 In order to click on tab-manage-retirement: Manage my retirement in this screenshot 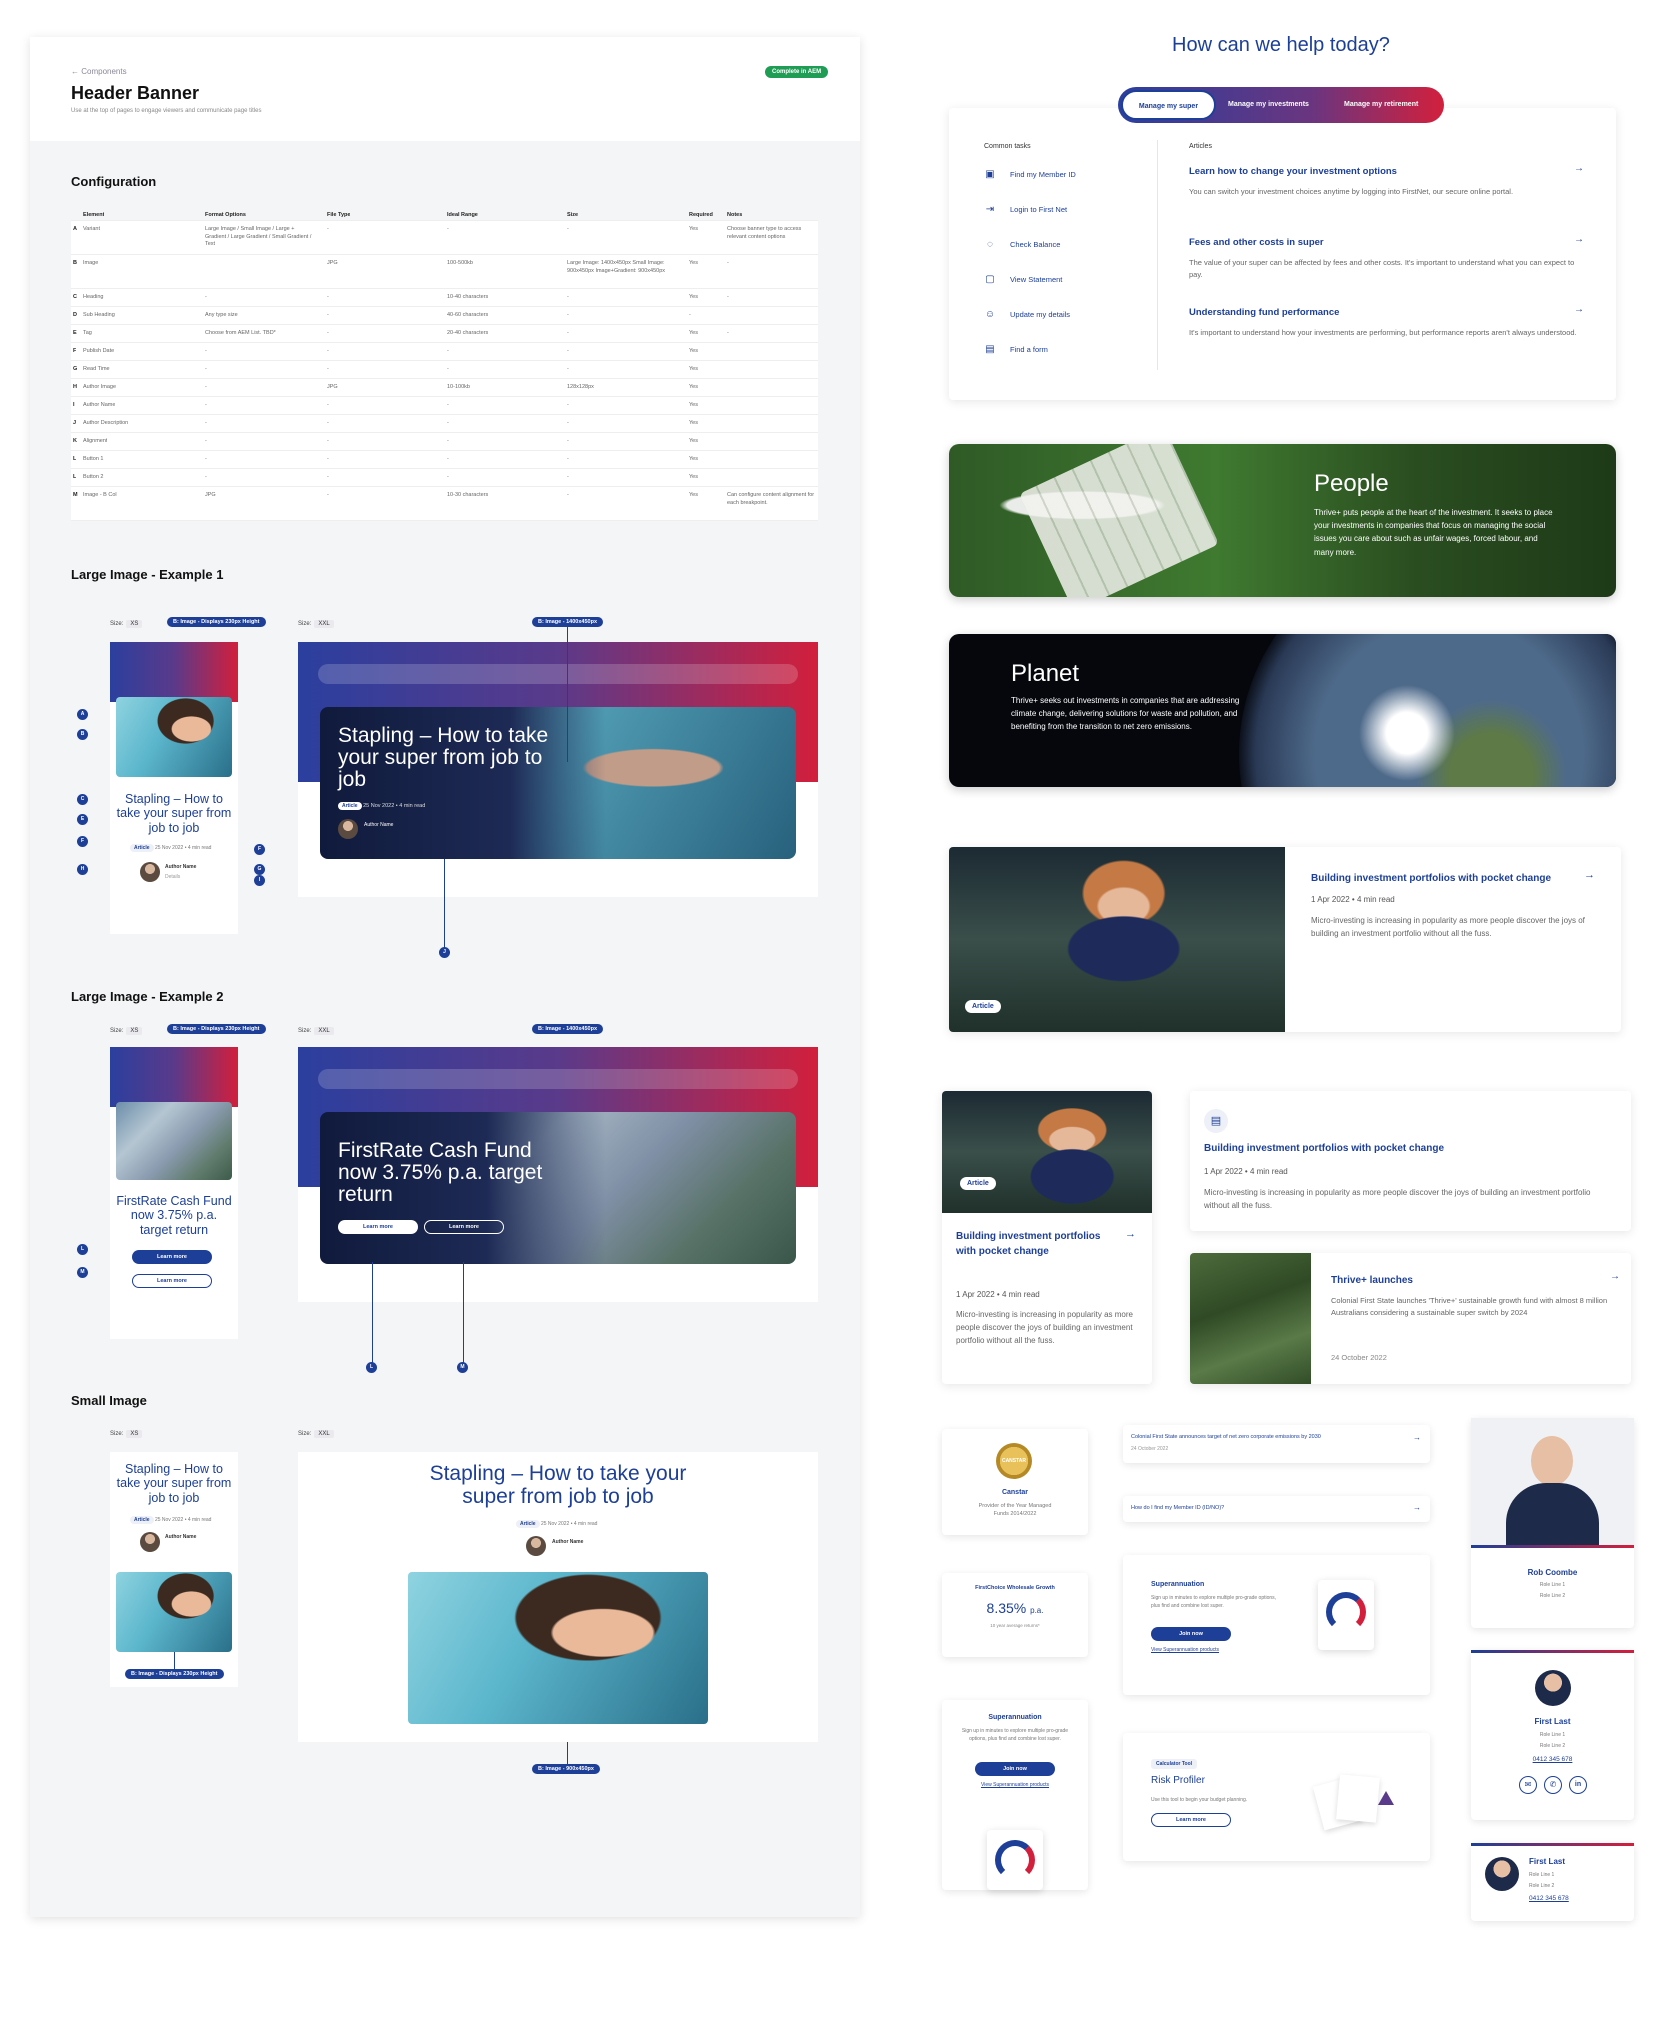, I will do `click(1381, 105)`.